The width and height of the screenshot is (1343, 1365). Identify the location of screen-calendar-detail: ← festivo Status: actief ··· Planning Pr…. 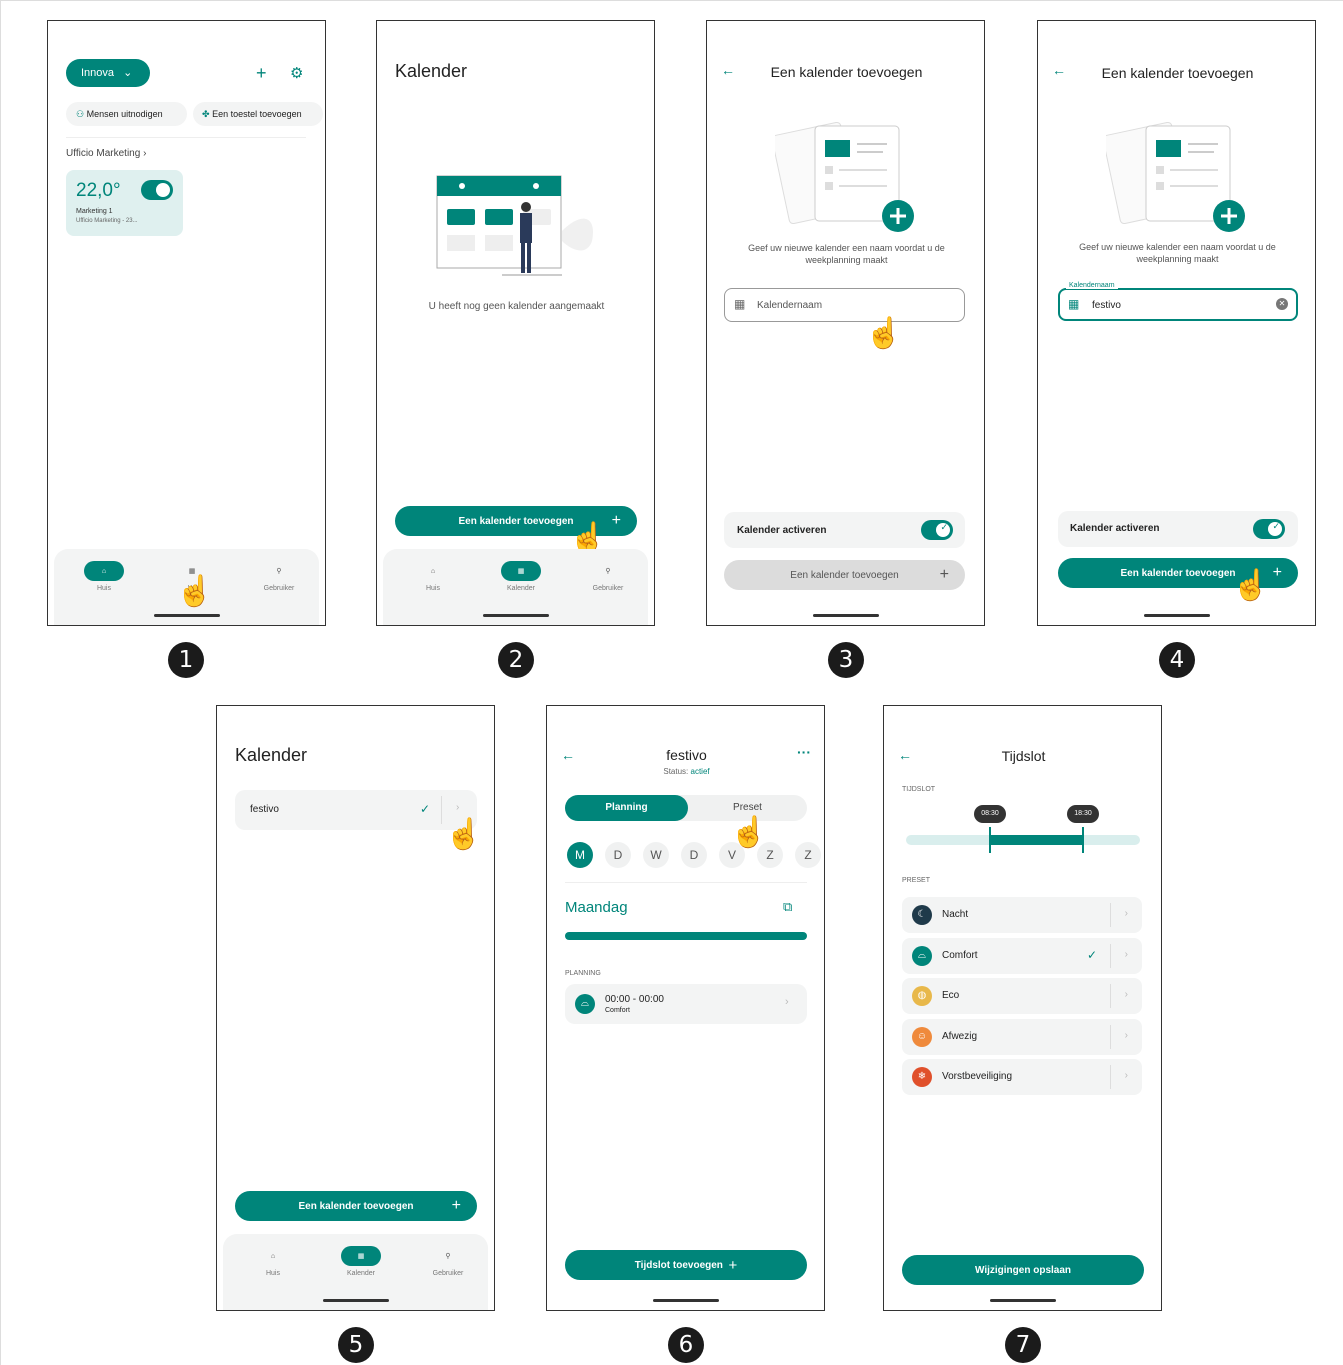
(685, 1008).